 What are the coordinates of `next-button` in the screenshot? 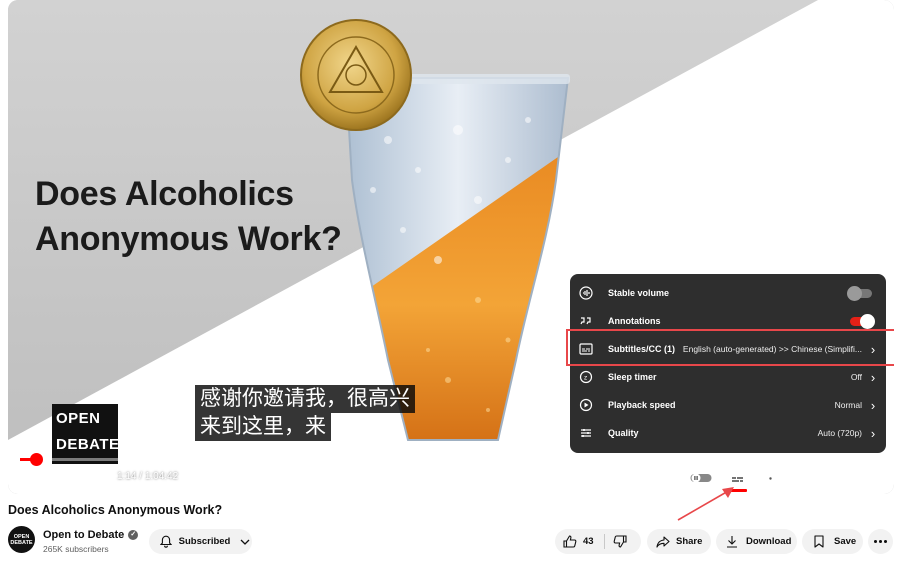 It's located at (65, 478).